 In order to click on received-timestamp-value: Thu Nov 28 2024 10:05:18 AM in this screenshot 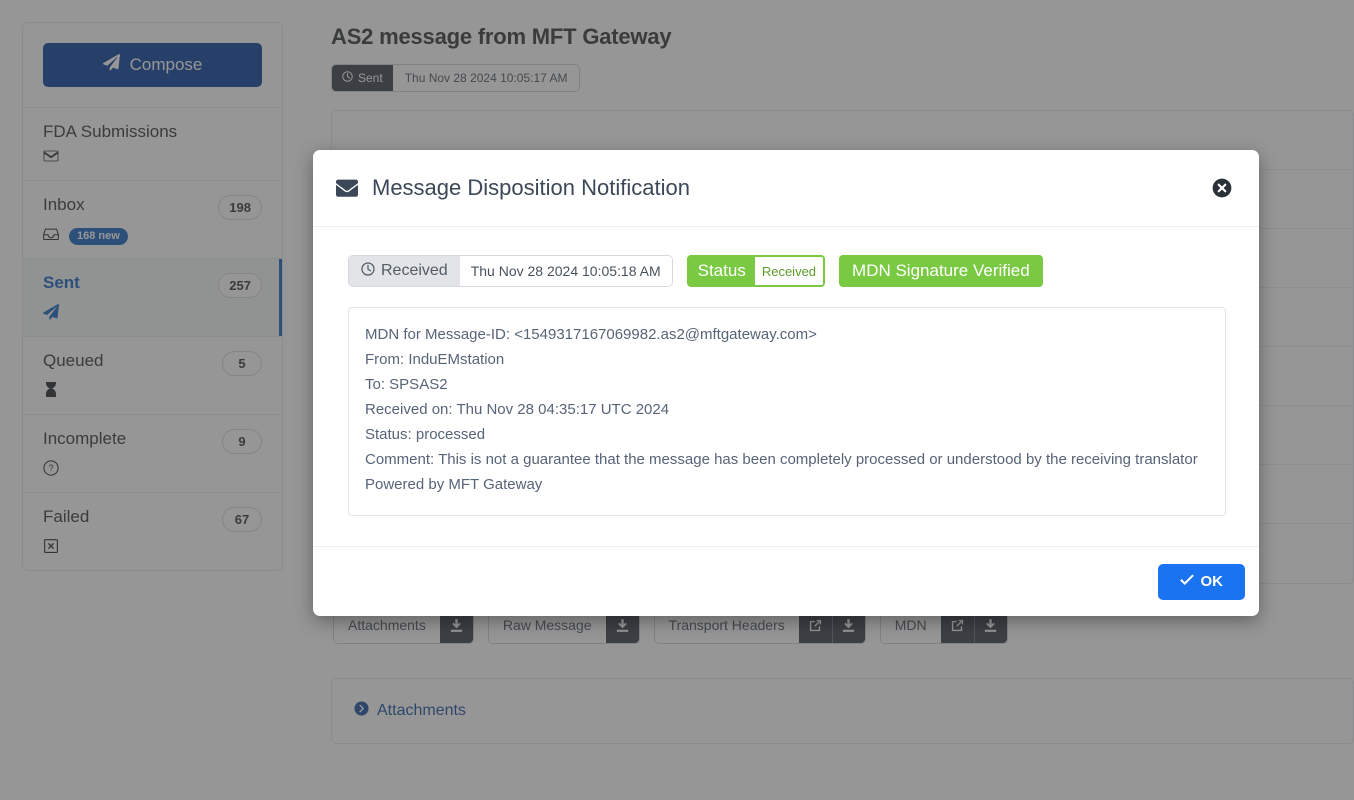, I will do `click(565, 271)`.